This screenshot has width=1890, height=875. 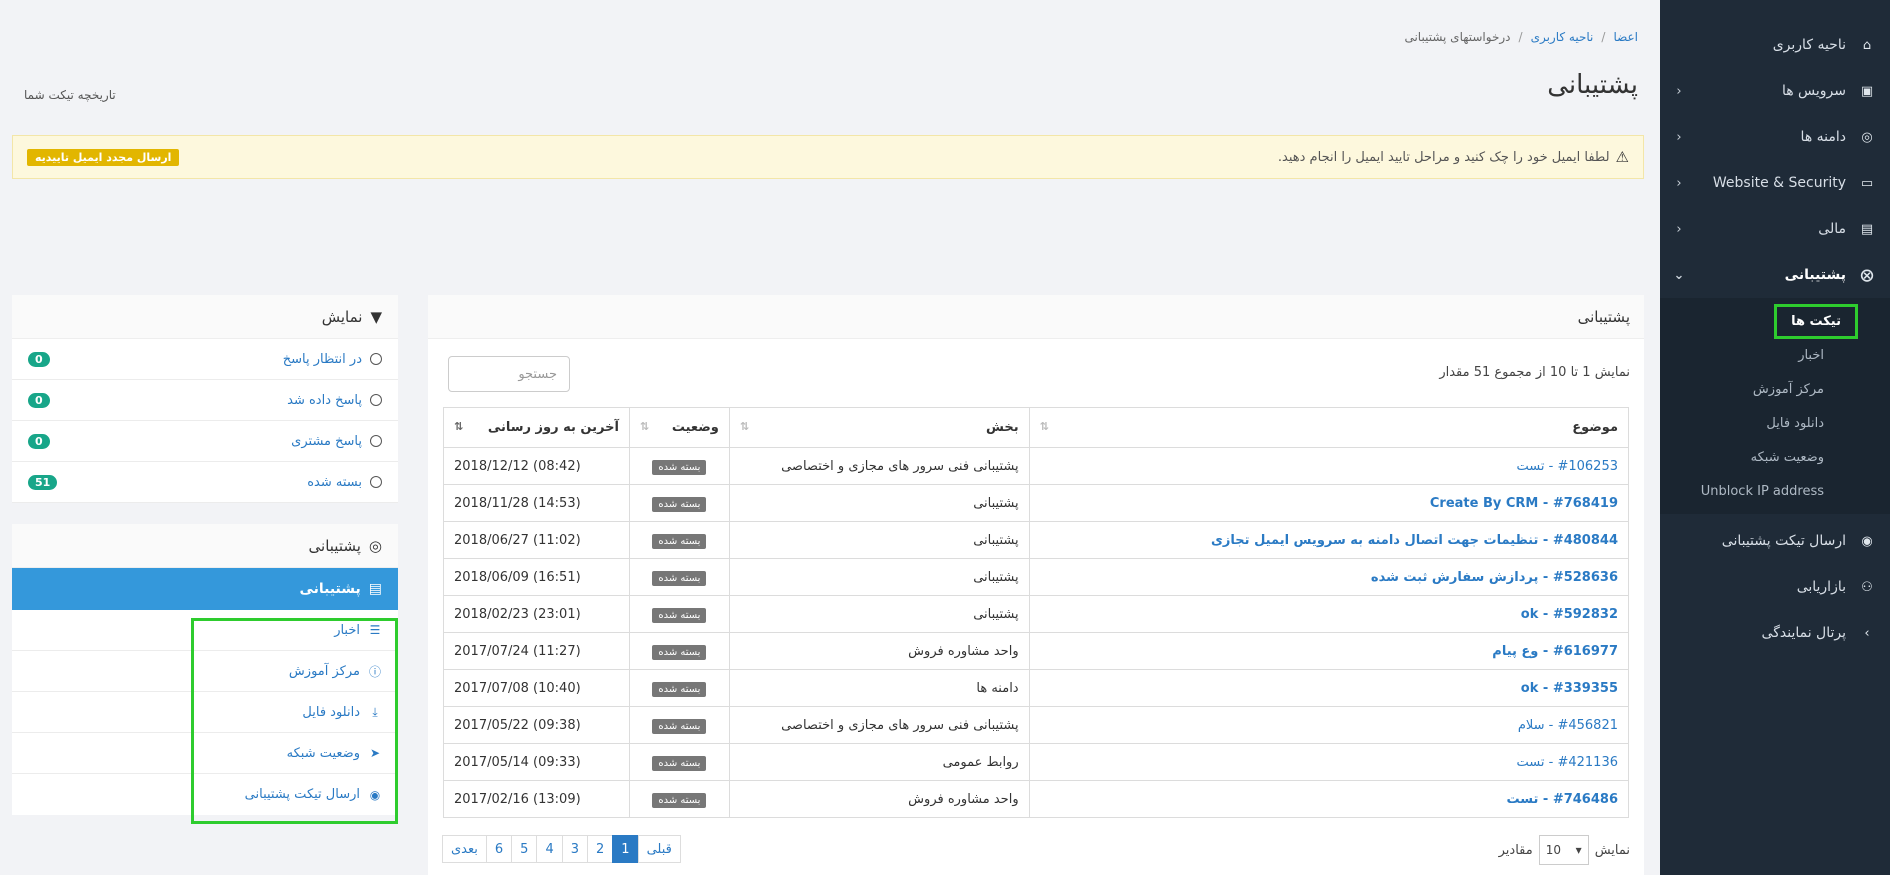 What do you see at coordinates (1775, 229) in the screenshot?
I see `sidebar-item-billing: ▤ مالی ‹` at bounding box center [1775, 229].